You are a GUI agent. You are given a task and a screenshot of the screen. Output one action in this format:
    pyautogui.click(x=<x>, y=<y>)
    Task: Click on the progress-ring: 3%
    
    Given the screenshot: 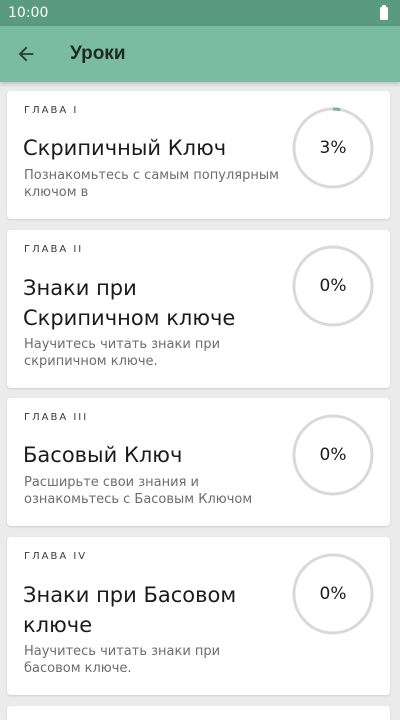 What is the action you would take?
    pyautogui.click(x=333, y=148)
    